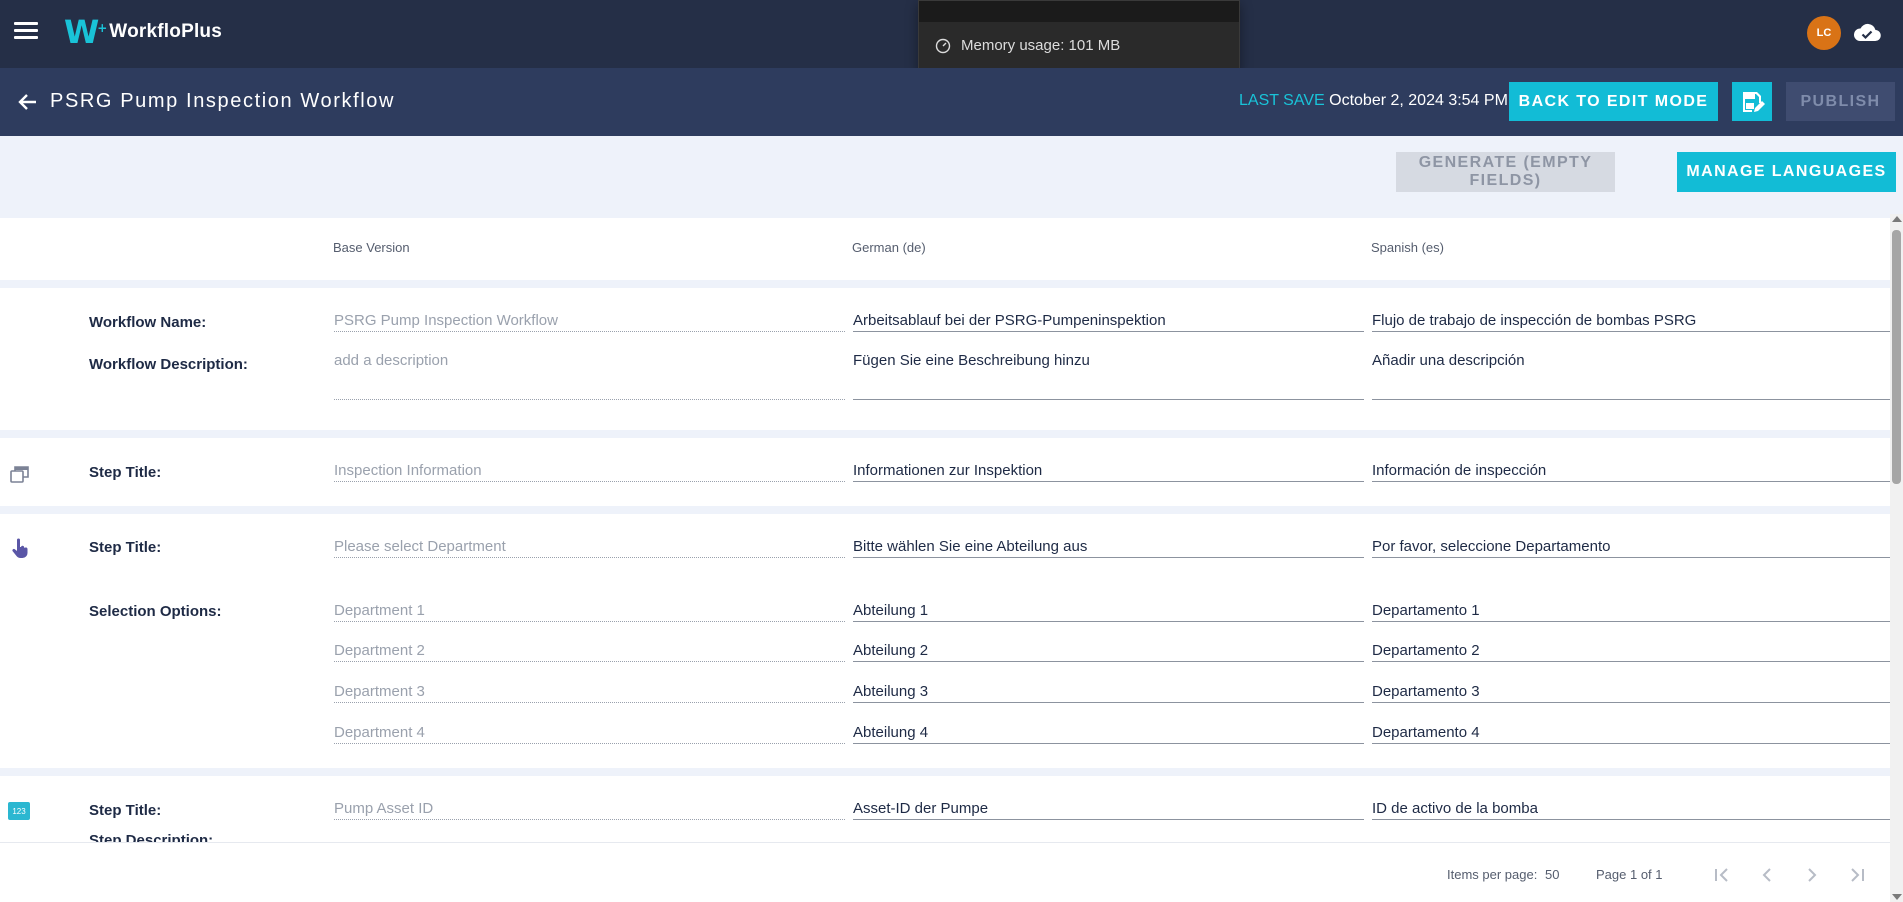  What do you see at coordinates (1282, 100) in the screenshot?
I see `last-save-label: LAST SAVE` at bounding box center [1282, 100].